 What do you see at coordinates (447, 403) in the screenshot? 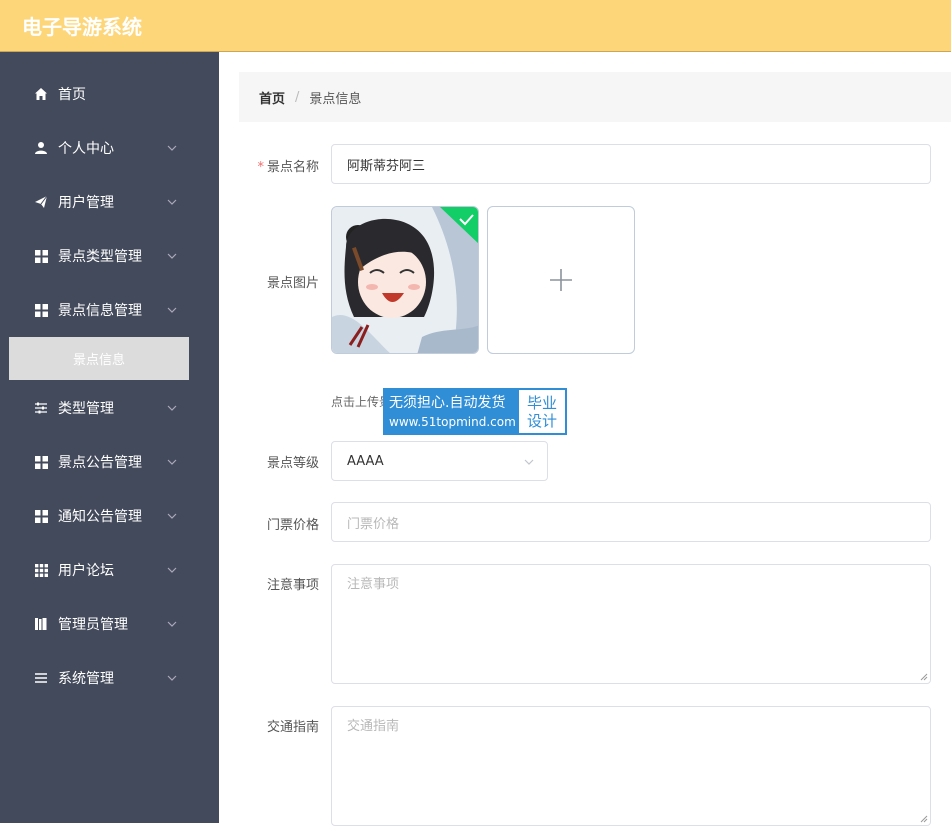
I see `watermark-line1: 无须担心.自动发货` at bounding box center [447, 403].